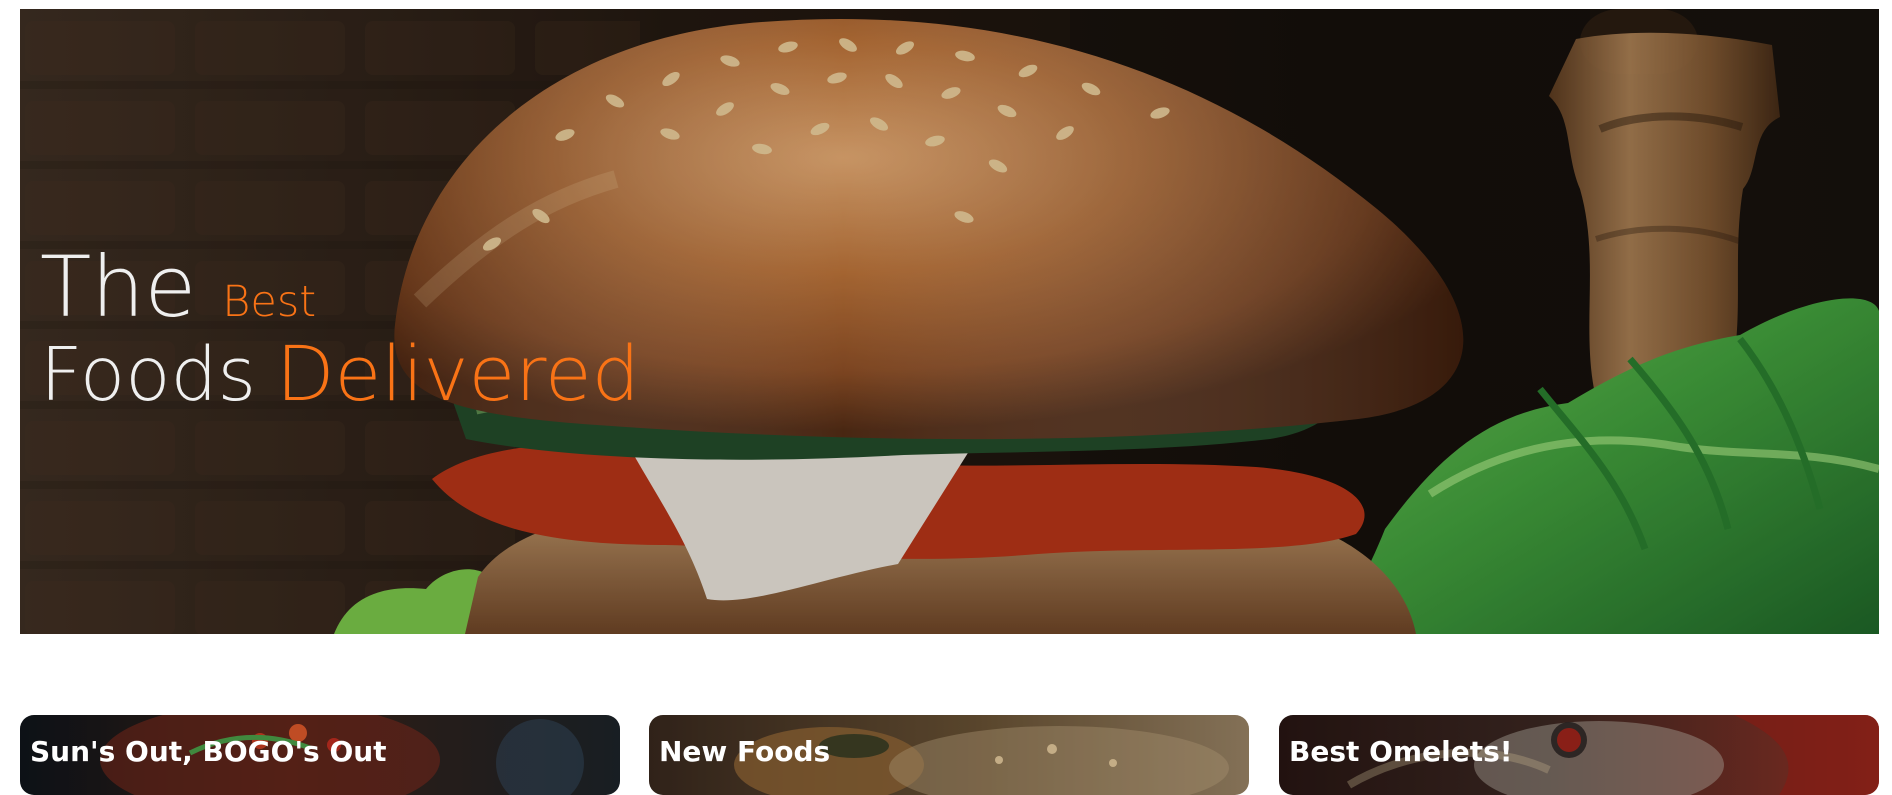  I want to click on promo-card-bogo: Sun's Out, BOGO's Out, so click(320, 755).